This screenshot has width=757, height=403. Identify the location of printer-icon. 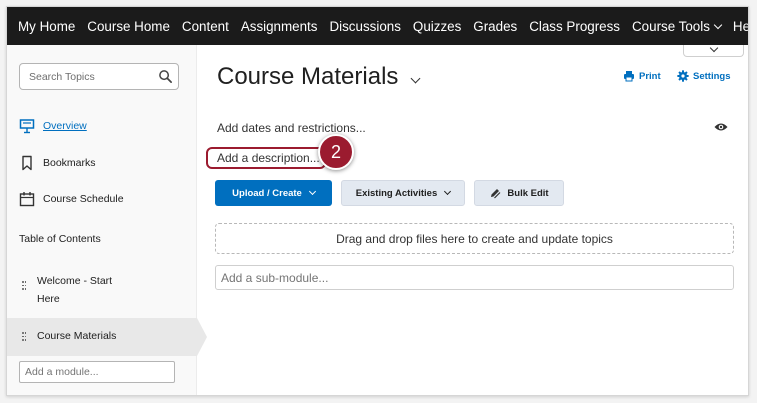
(629, 76).